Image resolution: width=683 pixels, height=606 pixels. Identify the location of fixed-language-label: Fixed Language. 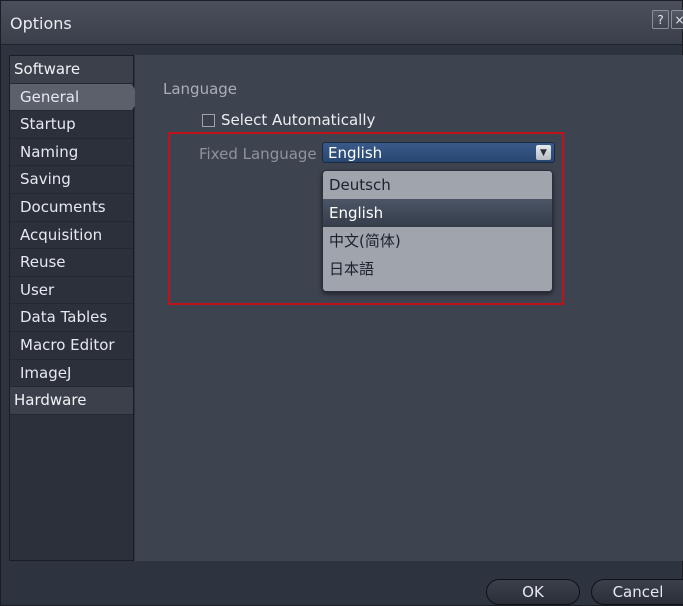
(258, 154).